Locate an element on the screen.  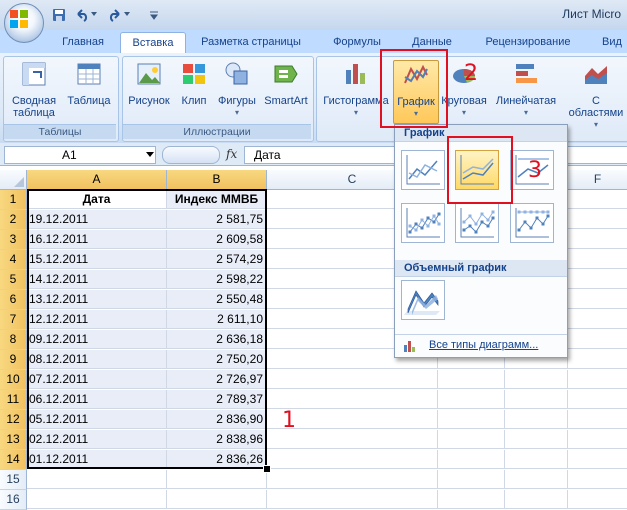
clip-button: Клип is located at coordinates (194, 83).